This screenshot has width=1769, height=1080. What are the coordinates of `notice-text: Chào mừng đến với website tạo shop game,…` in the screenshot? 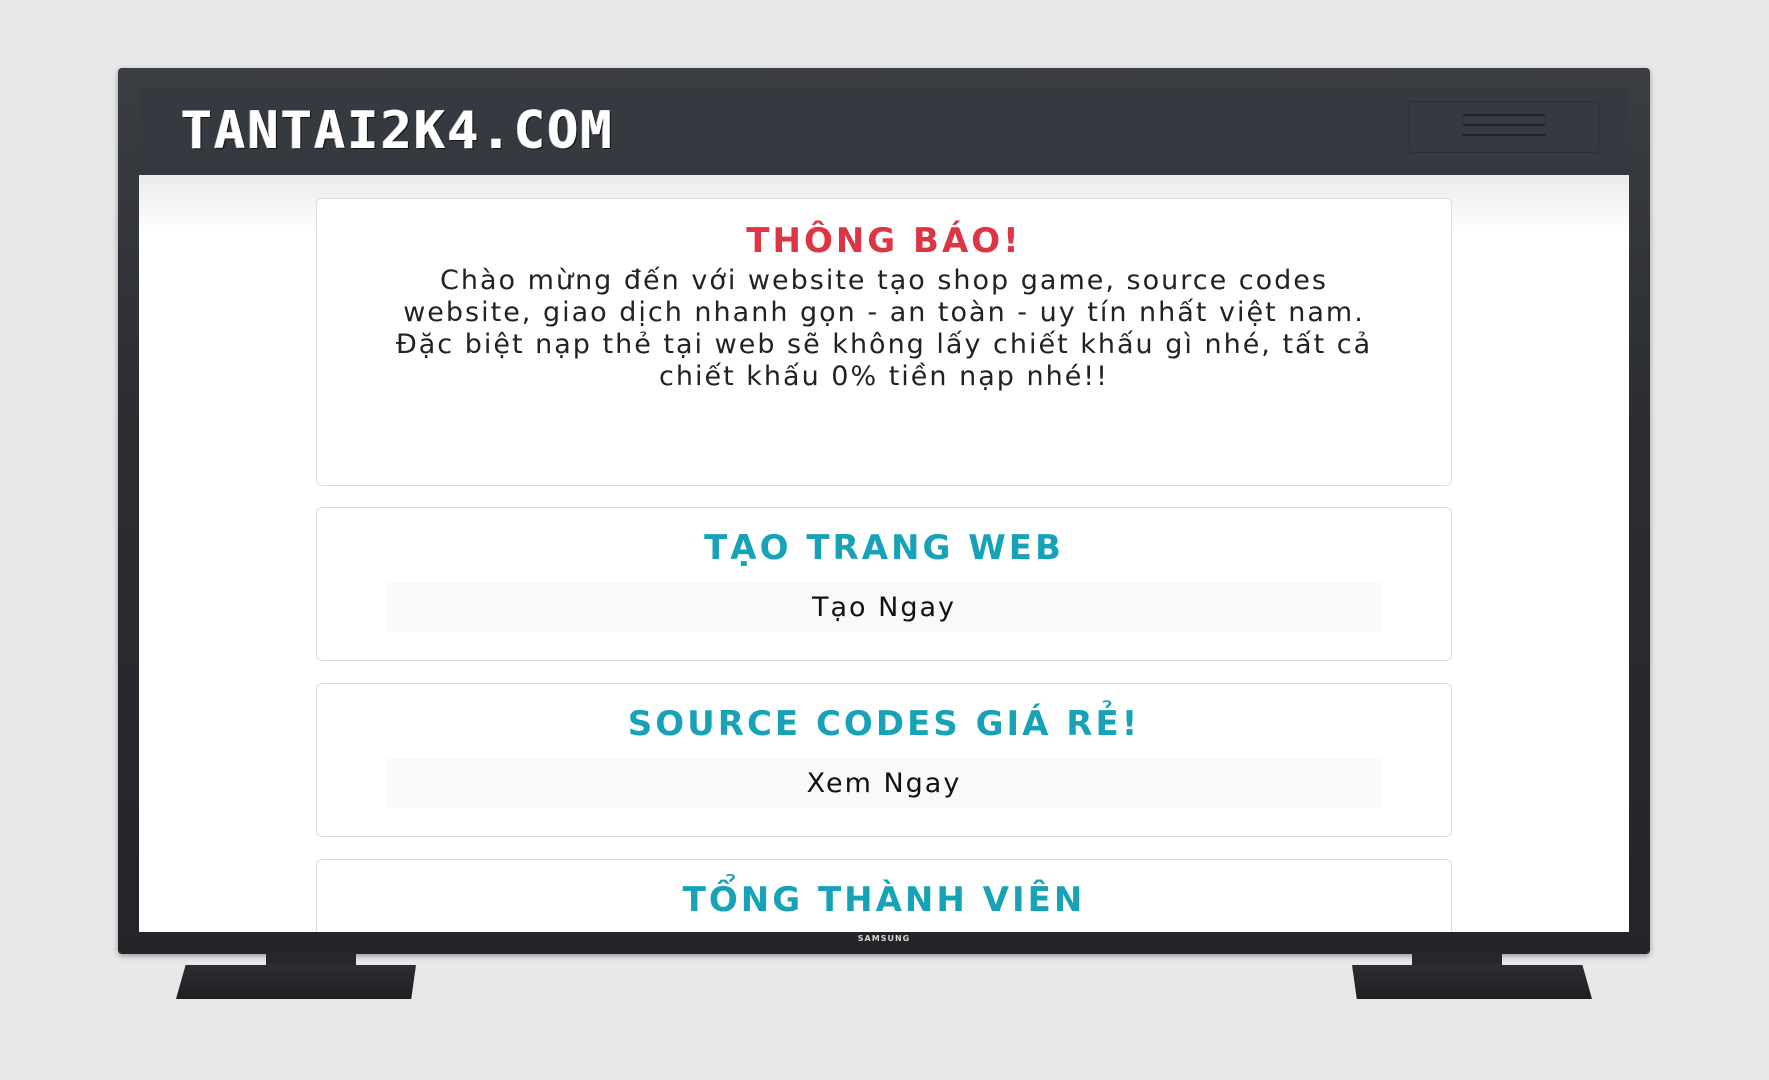 It's located at (884, 328).